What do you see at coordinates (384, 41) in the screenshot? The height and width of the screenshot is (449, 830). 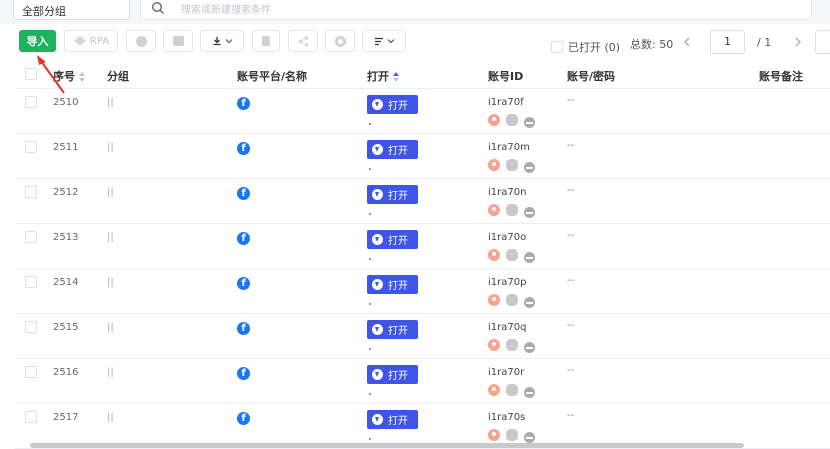 I see `more-dropdown-button` at bounding box center [384, 41].